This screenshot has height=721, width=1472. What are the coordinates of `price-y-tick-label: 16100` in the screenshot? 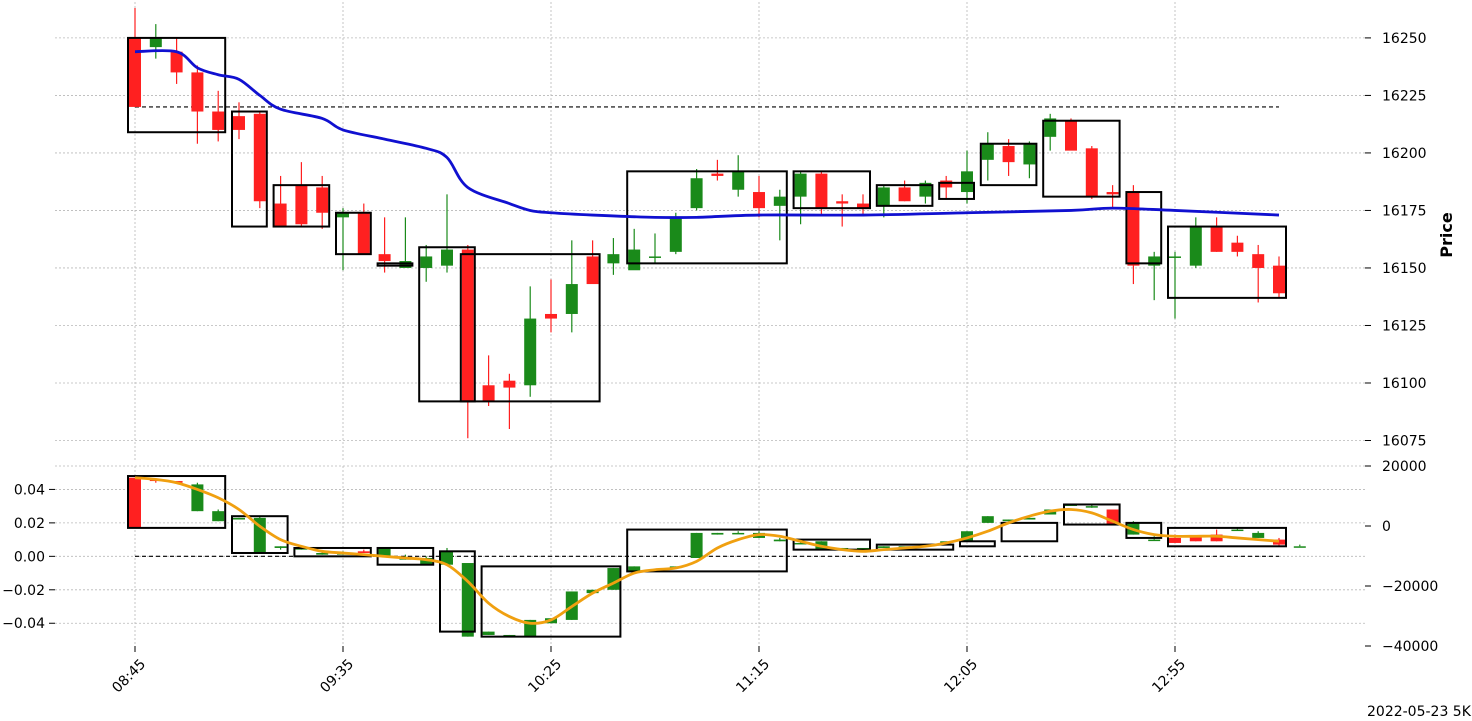 It's located at (1404, 384).